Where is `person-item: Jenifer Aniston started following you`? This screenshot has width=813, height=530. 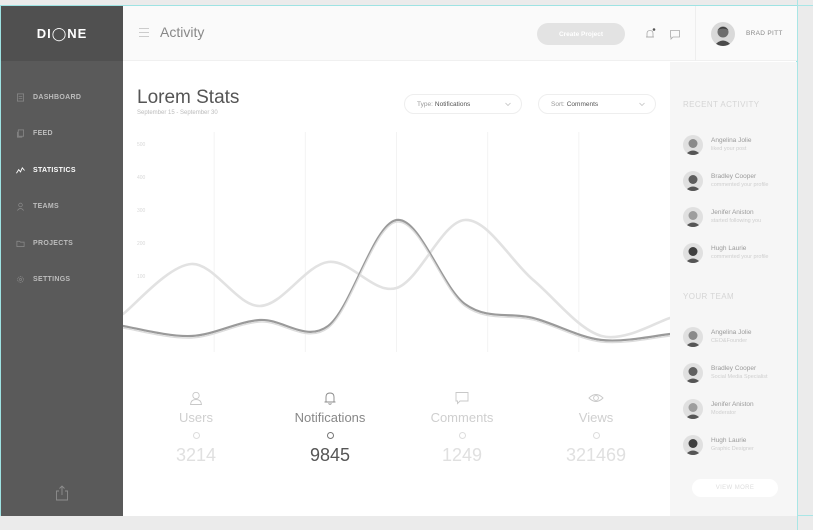
person-item: Jenifer Aniston started following you is located at coordinates (738, 220).